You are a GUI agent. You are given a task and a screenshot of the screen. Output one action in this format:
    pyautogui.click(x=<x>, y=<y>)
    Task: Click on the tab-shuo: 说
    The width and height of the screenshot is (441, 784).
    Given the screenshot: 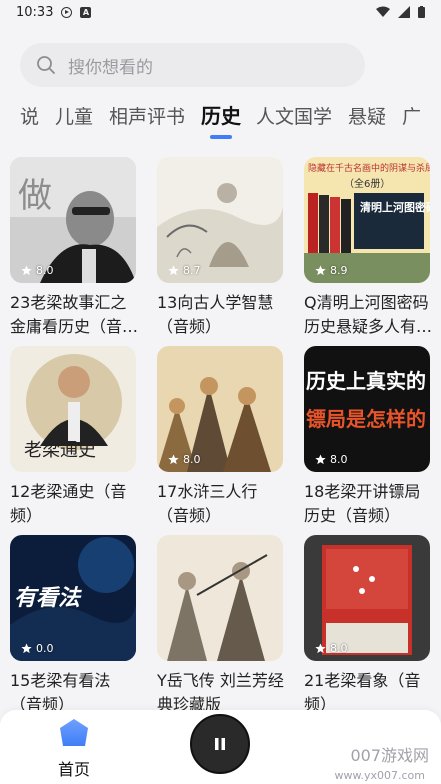 What is the action you would take?
    pyautogui.click(x=29, y=115)
    